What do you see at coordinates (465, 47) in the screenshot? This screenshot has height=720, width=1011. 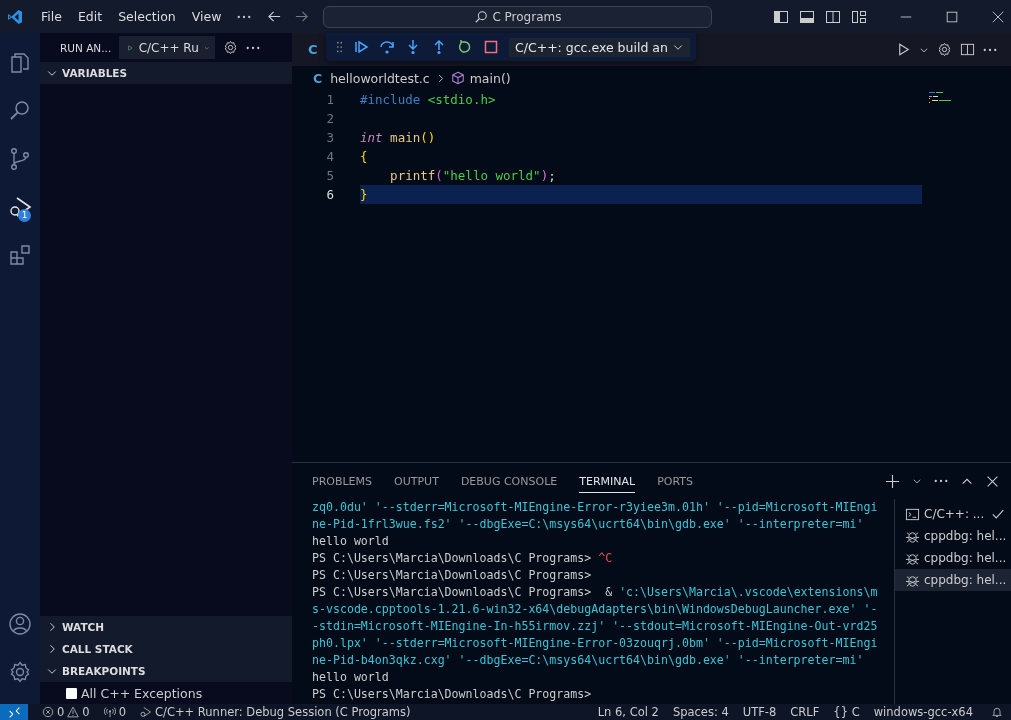 I see `restart-icon` at bounding box center [465, 47].